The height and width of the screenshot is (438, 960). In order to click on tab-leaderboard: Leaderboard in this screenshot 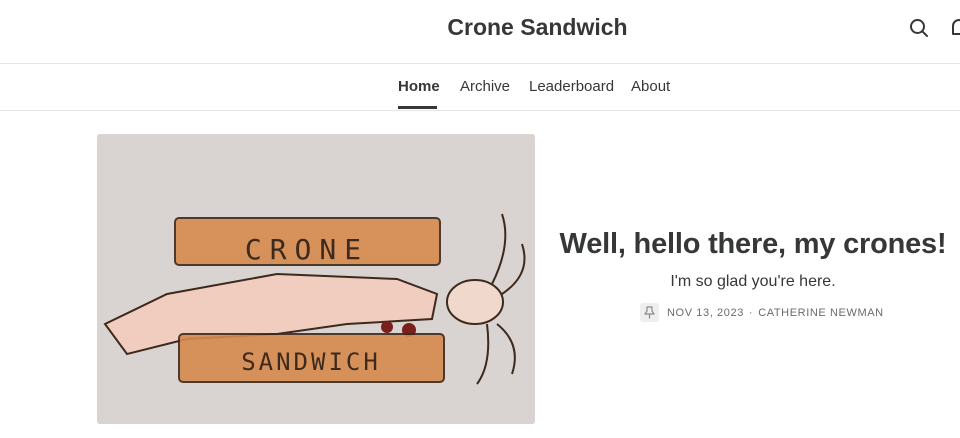, I will do `click(571, 86)`.